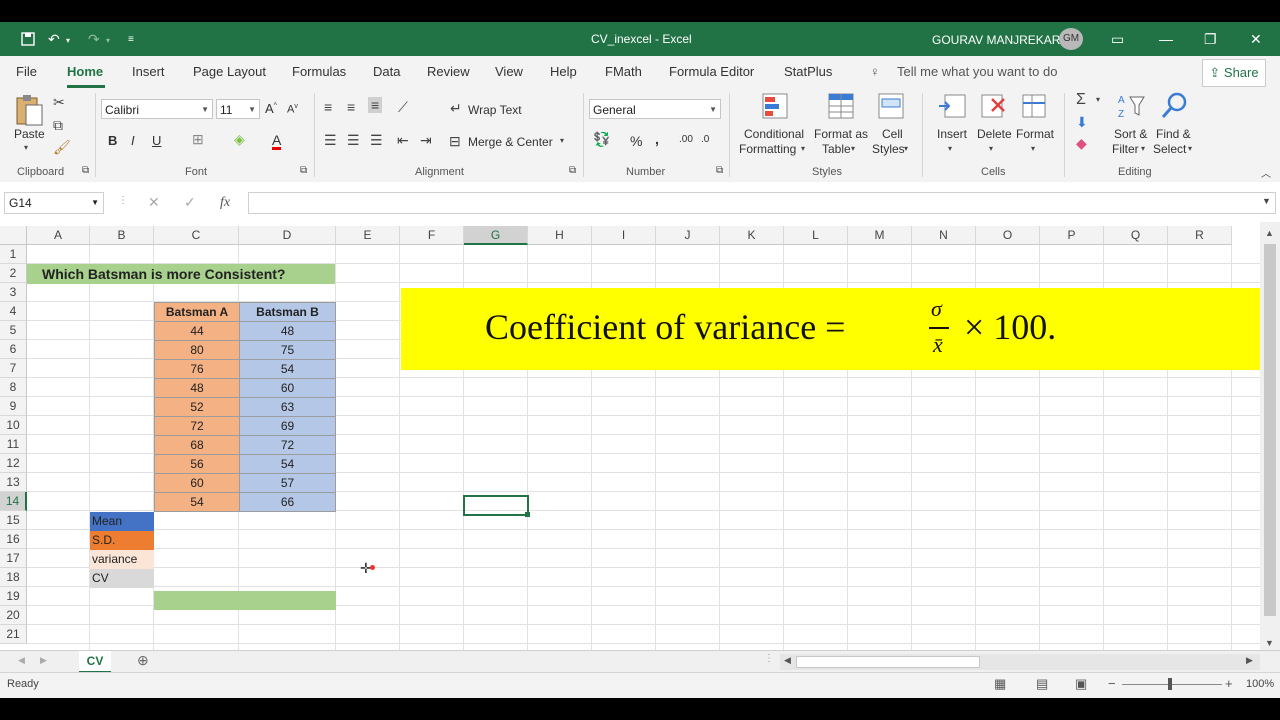  What do you see at coordinates (996, 40) in the screenshot?
I see `user-name: GOURAV MANJREKAR` at bounding box center [996, 40].